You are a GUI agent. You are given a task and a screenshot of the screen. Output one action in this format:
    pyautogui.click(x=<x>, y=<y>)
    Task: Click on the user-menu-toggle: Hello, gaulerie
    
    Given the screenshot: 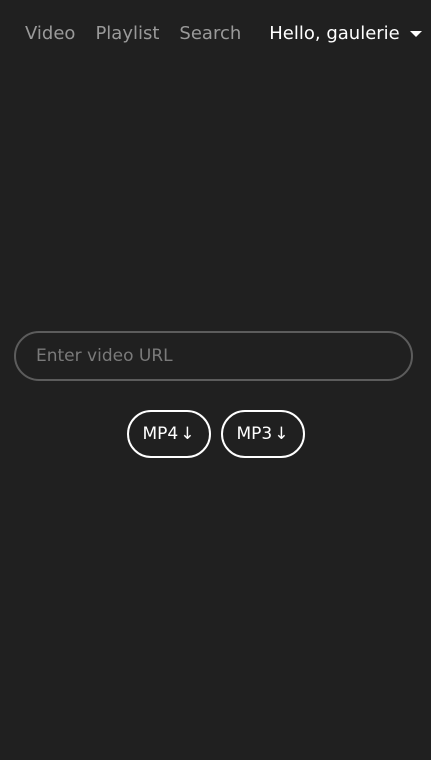 What is the action you would take?
    pyautogui.click(x=345, y=33)
    